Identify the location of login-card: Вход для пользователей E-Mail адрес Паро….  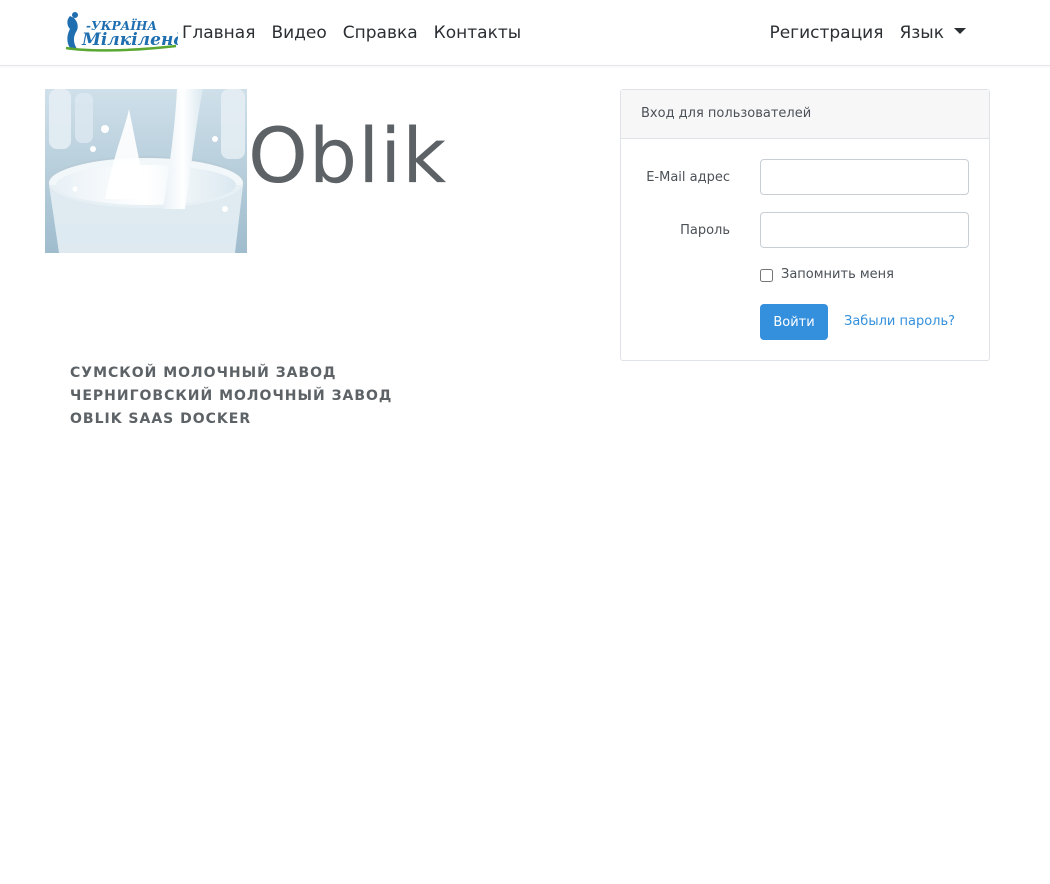
(805, 225).